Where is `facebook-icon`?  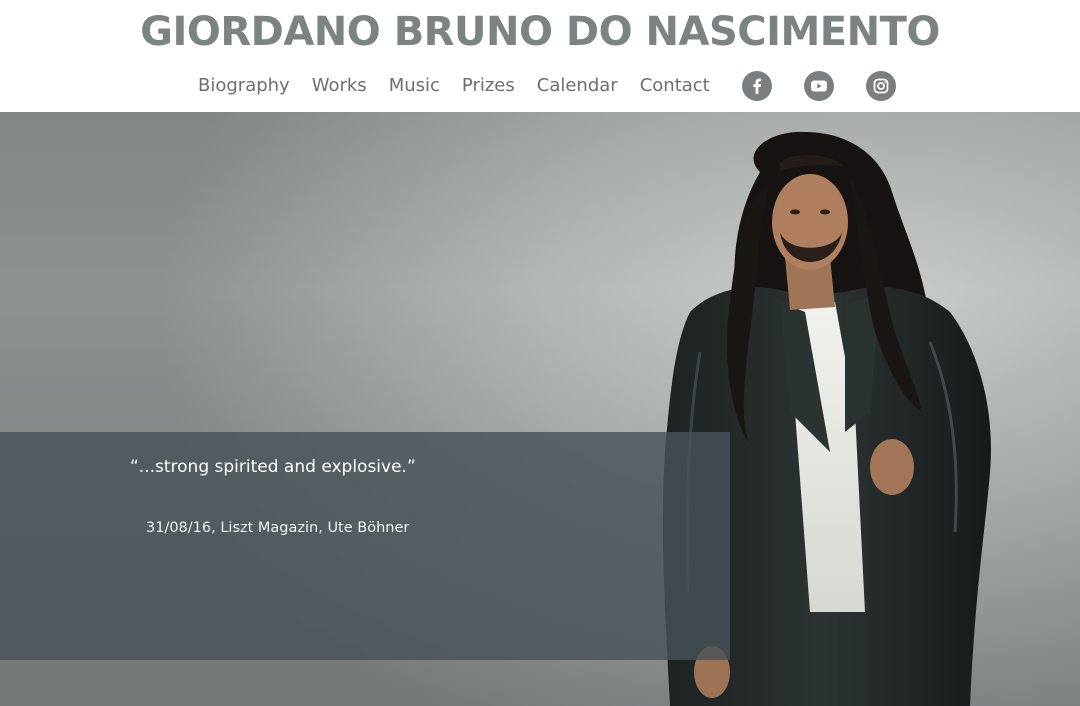 facebook-icon is located at coordinates (756, 86).